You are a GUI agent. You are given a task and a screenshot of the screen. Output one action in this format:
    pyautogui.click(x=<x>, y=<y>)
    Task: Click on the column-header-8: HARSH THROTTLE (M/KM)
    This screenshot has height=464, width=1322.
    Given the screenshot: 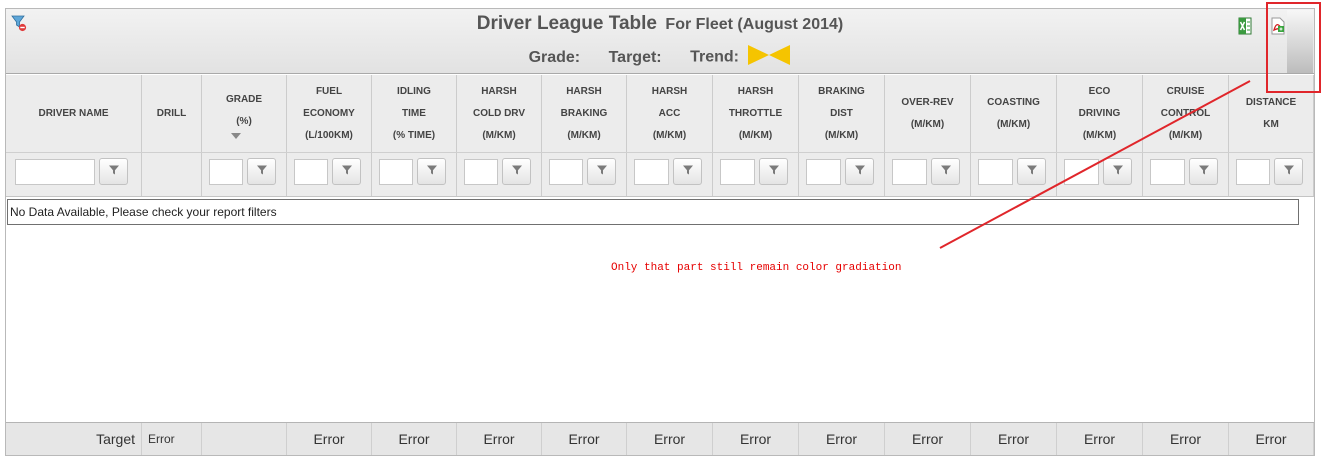 What is the action you would take?
    pyautogui.click(x=756, y=113)
    